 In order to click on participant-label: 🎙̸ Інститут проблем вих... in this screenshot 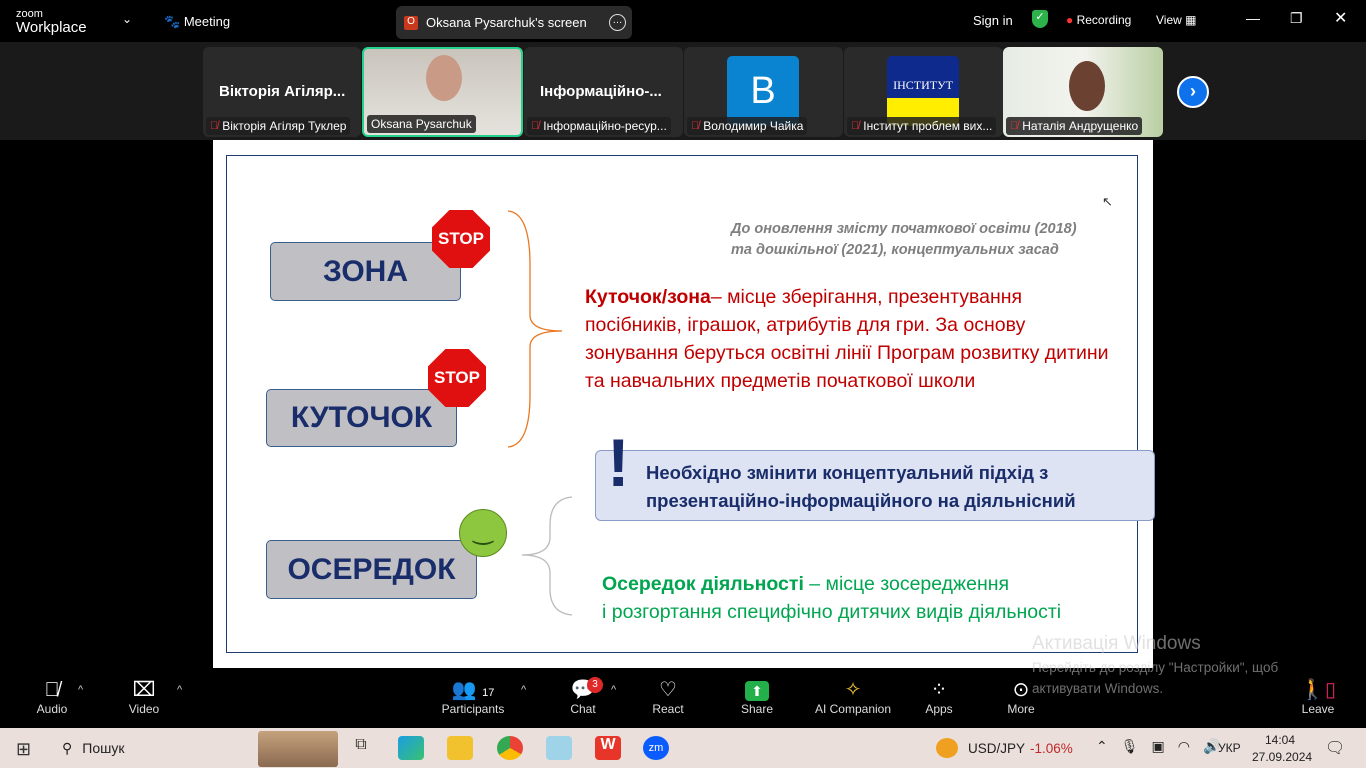, I will do `click(922, 126)`.